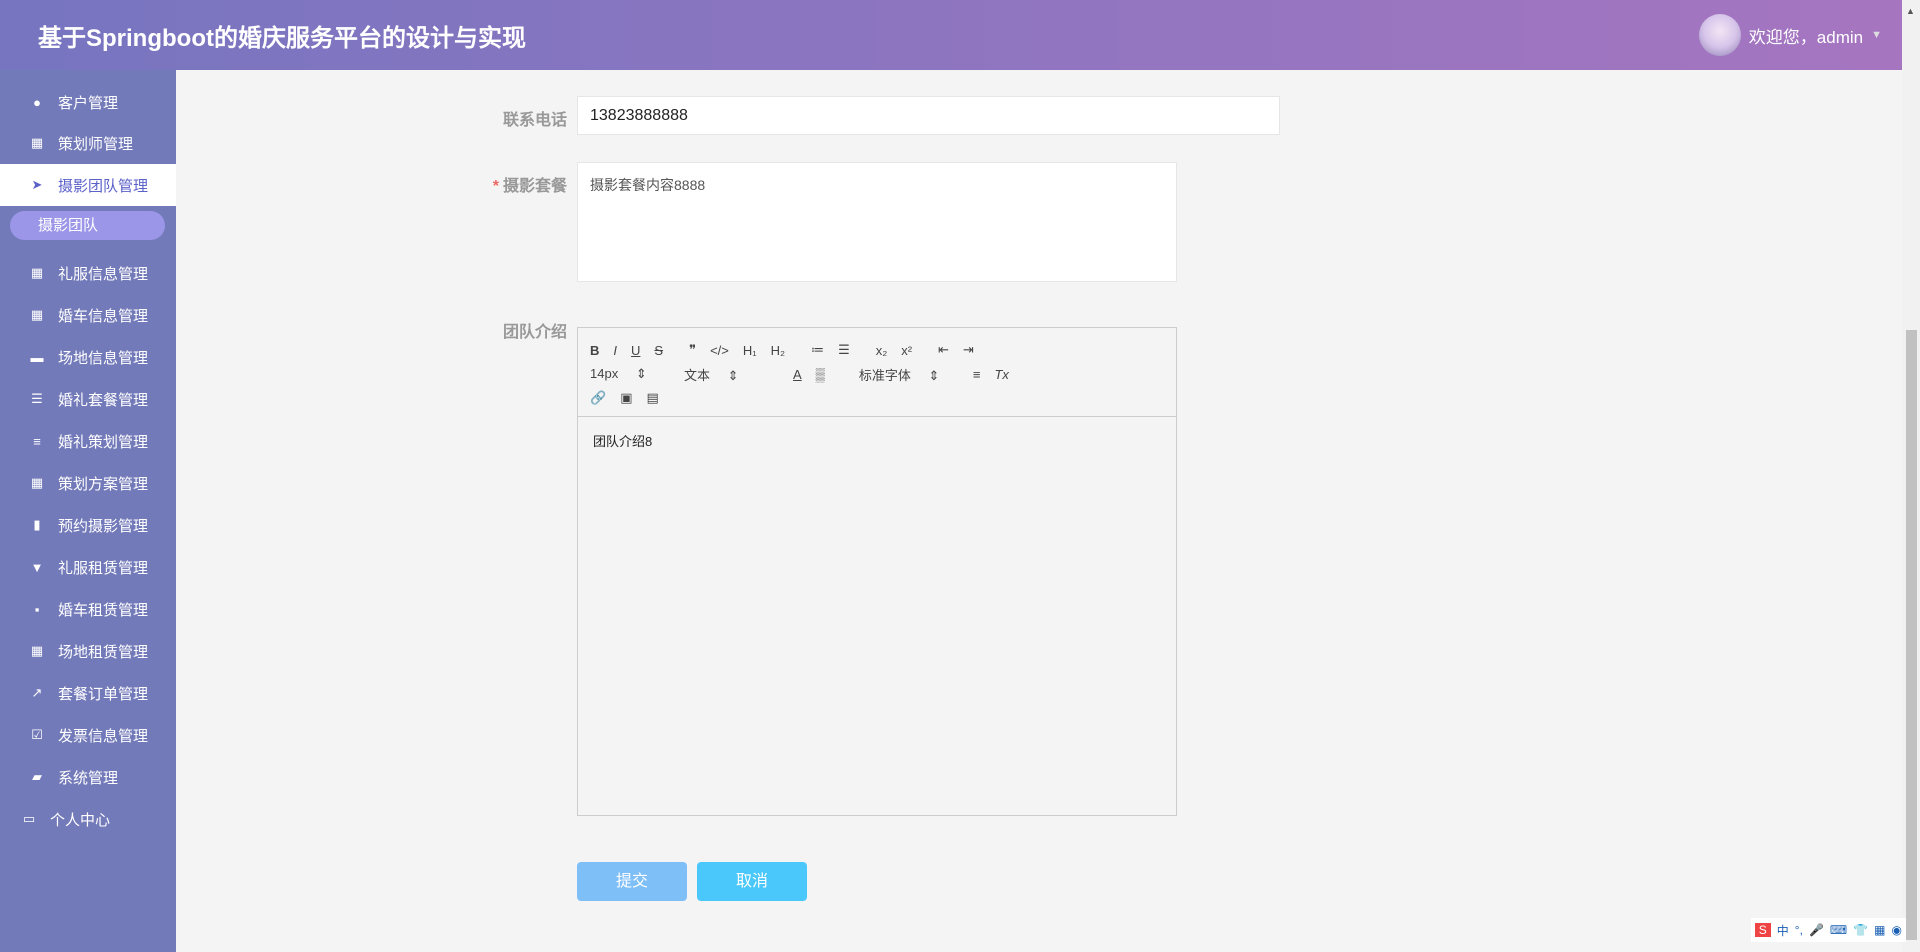 This screenshot has height=952, width=1920. Describe the element at coordinates (103, 568) in the screenshot. I see `sidebar-item-label: 礼服租赁管理` at that location.